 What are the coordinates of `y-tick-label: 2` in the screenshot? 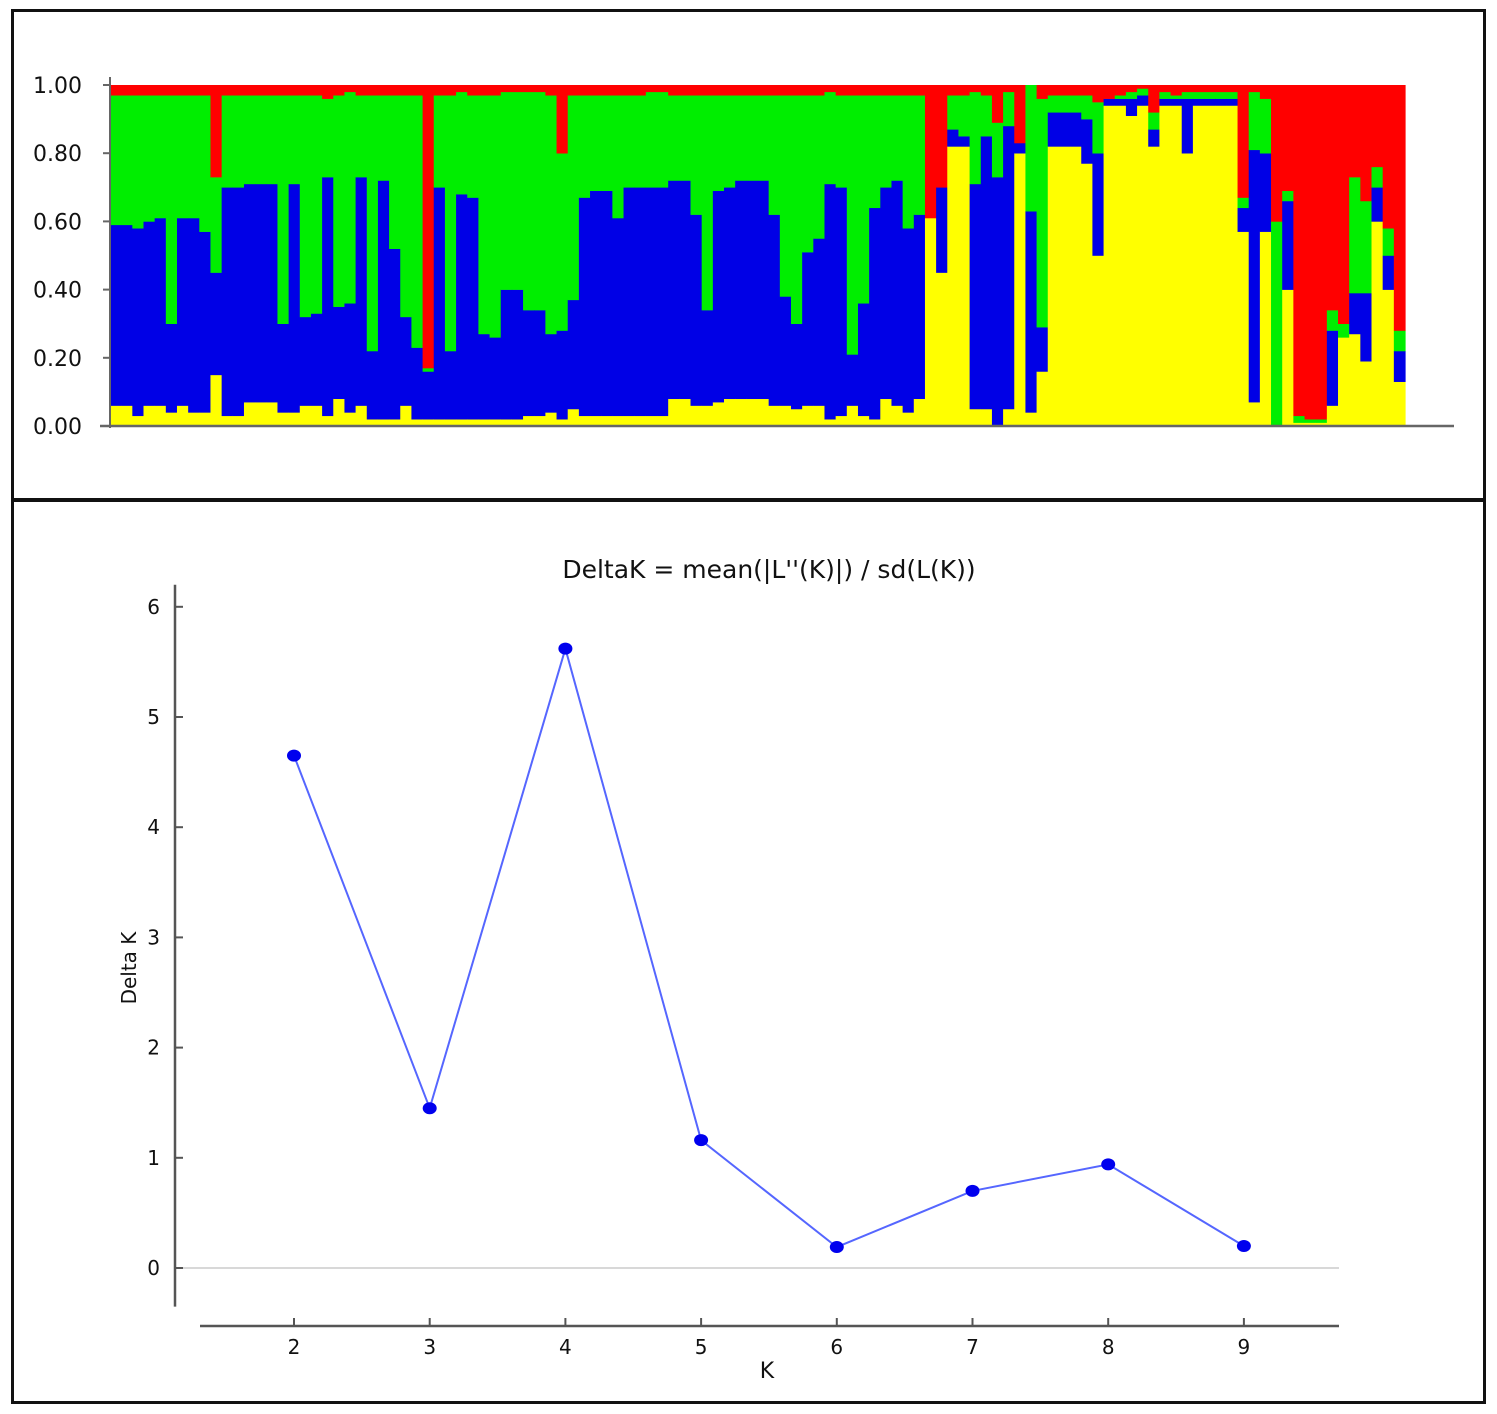 It's located at (153, 1048).